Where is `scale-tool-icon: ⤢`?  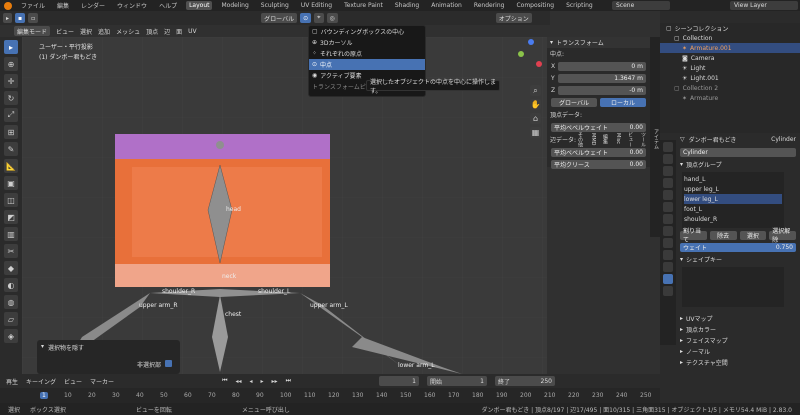
scale-tool-icon: ⤢ is located at coordinates (11, 115).